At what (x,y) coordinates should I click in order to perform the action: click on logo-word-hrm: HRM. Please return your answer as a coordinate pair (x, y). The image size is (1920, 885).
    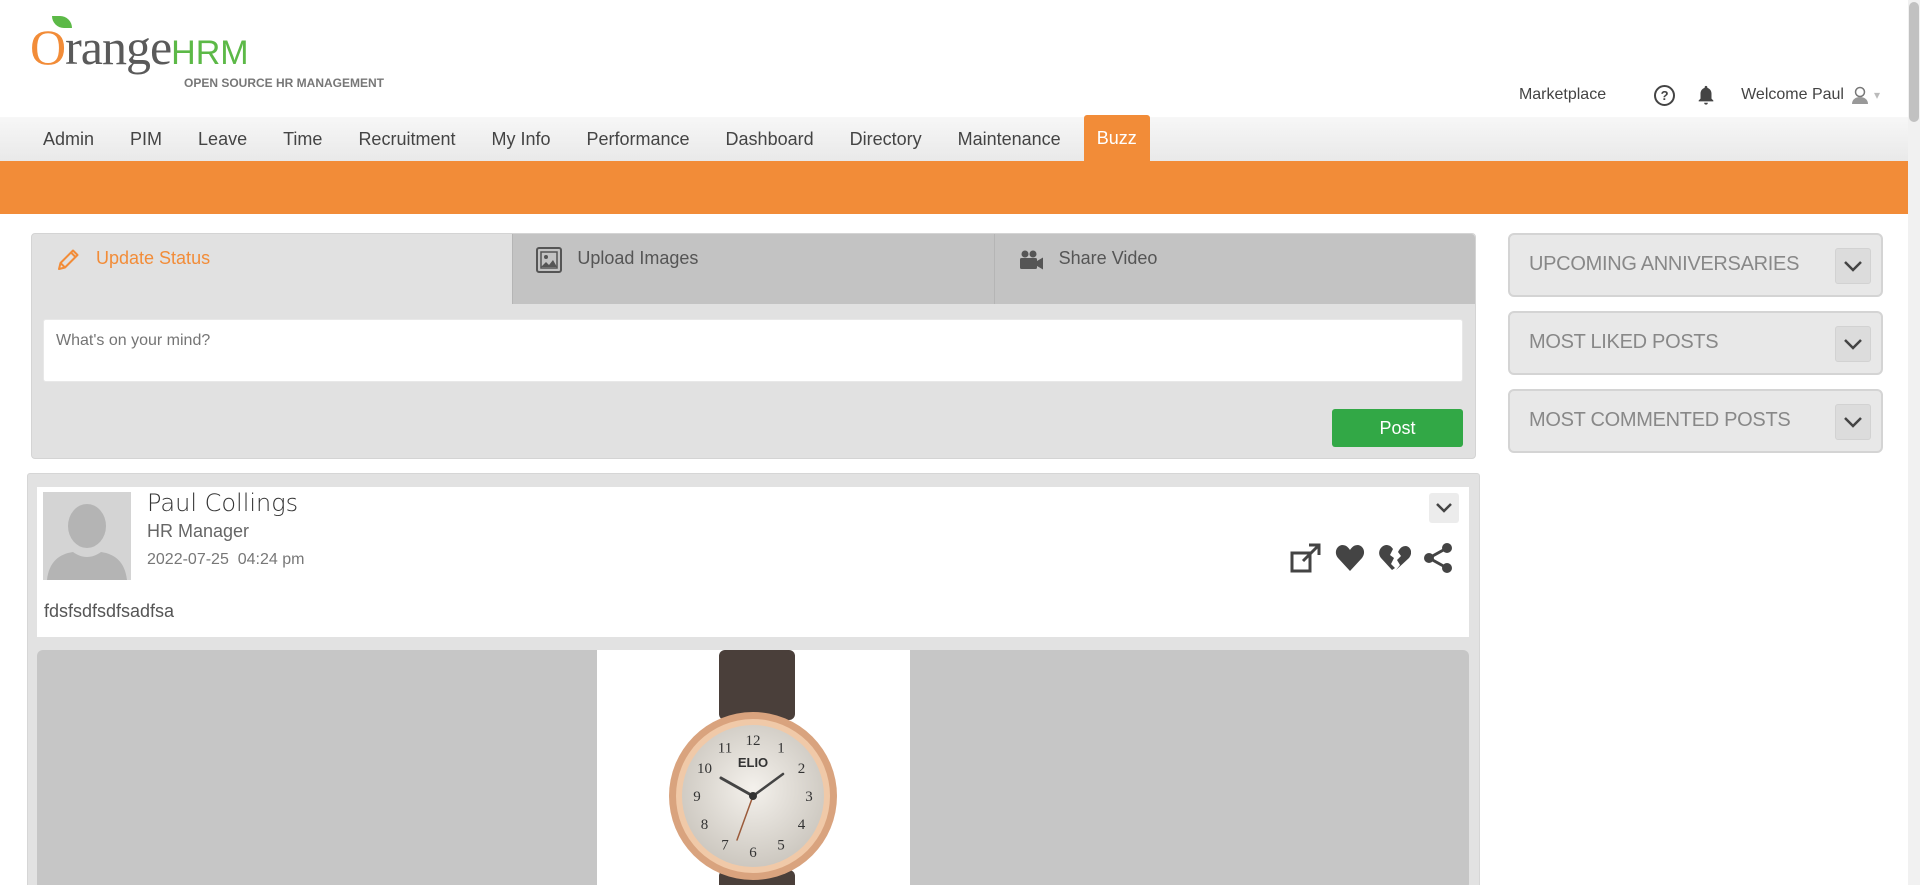
    Looking at the image, I should click on (210, 53).